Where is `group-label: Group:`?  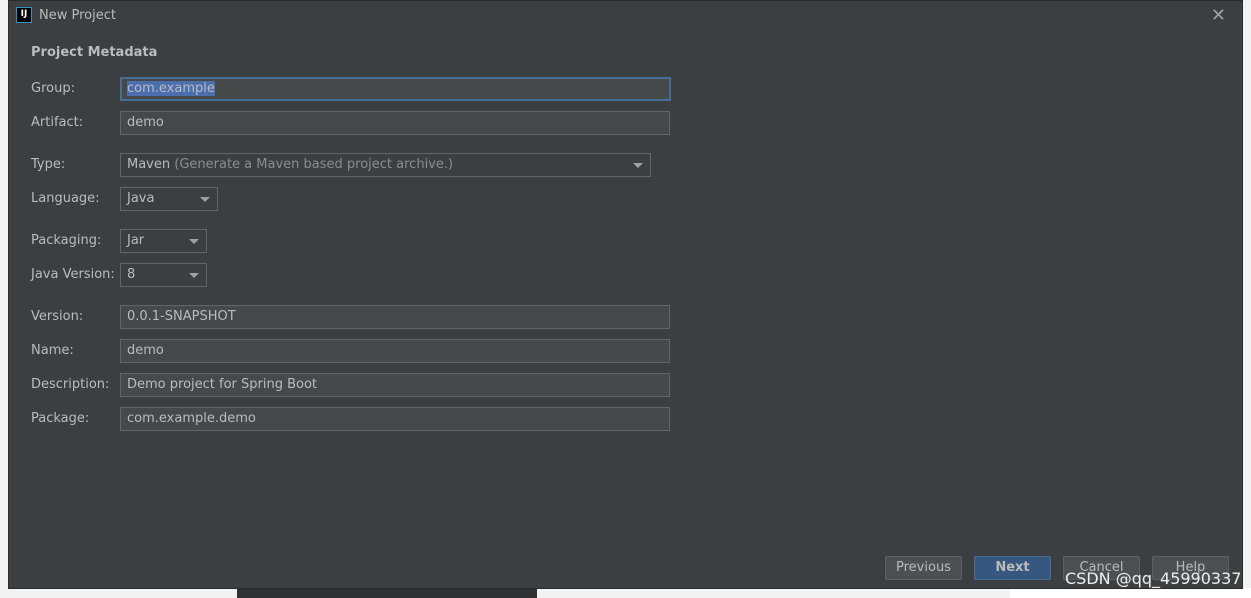 group-label: Group: is located at coordinates (53, 88).